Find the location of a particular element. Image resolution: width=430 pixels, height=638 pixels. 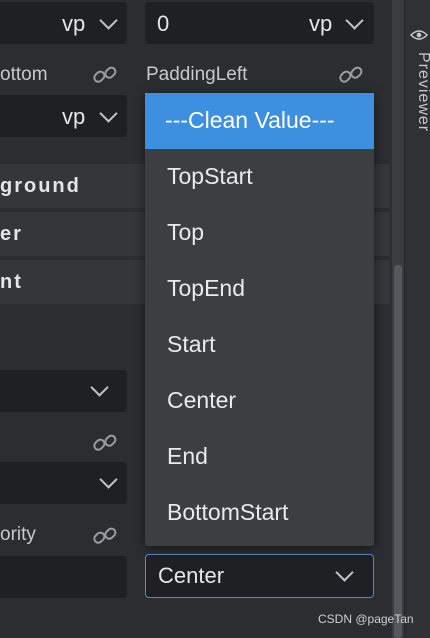

section-border-title: er is located at coordinates (11, 234).